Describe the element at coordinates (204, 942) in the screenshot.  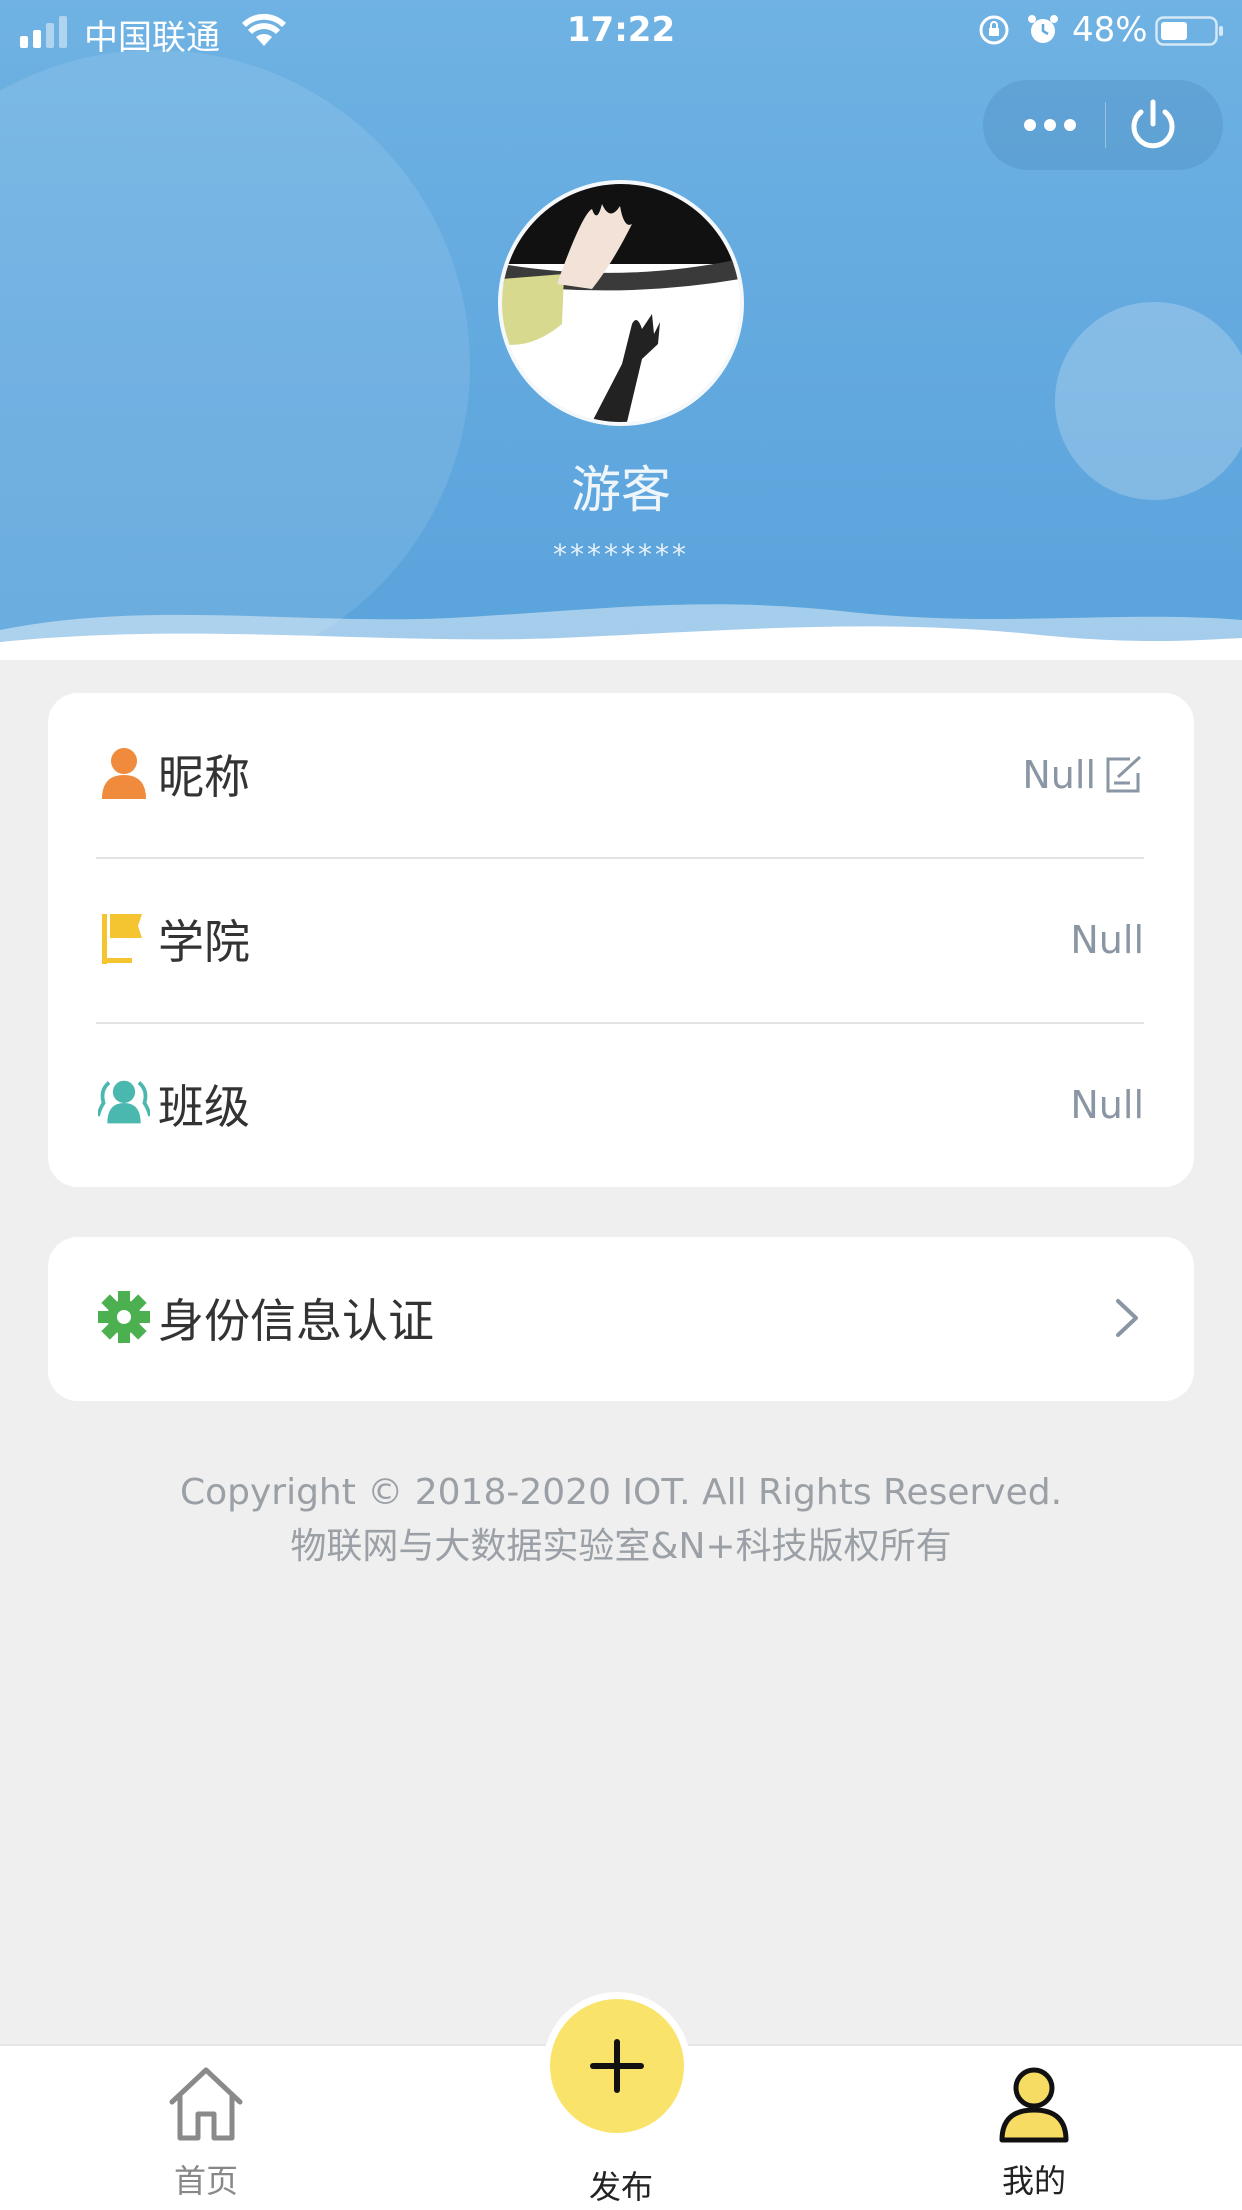
I see `college-label: 学院` at that location.